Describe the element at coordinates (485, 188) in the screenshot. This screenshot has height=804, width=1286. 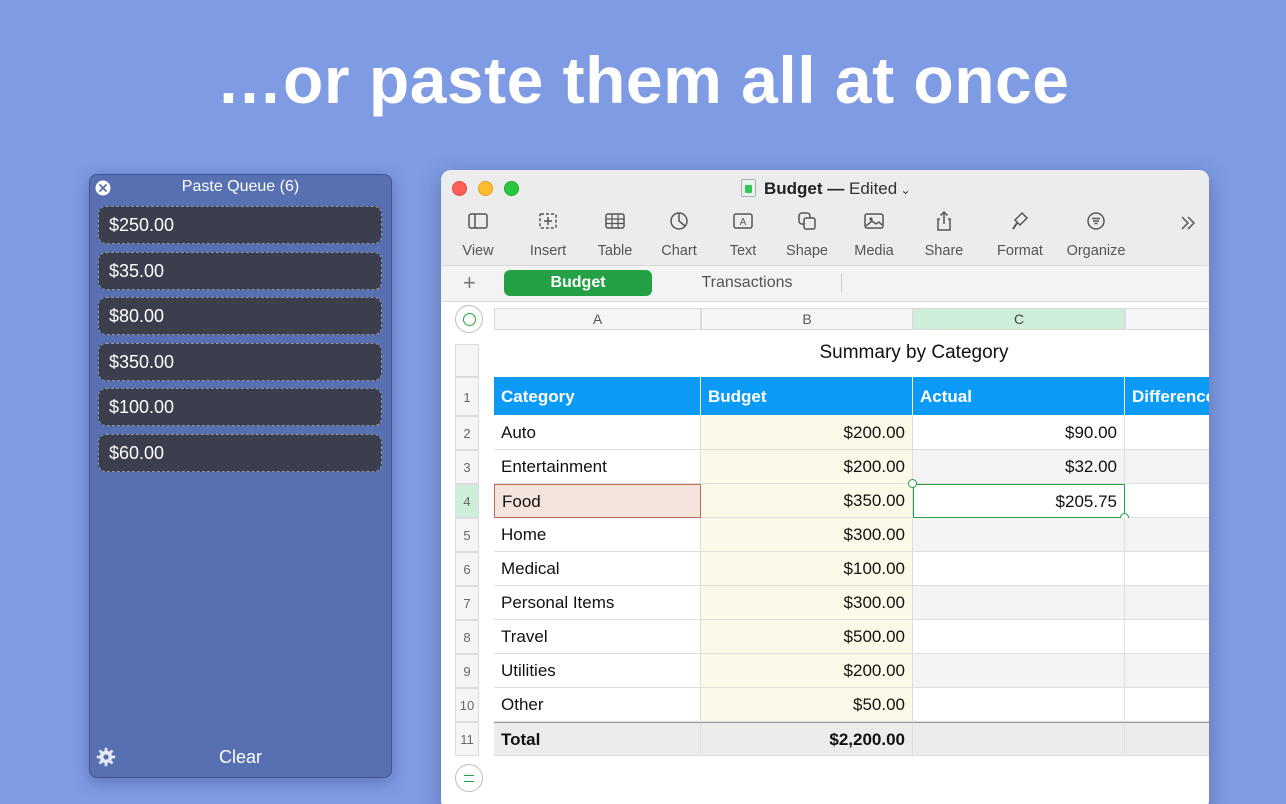
I see `minimize-window-button` at that location.